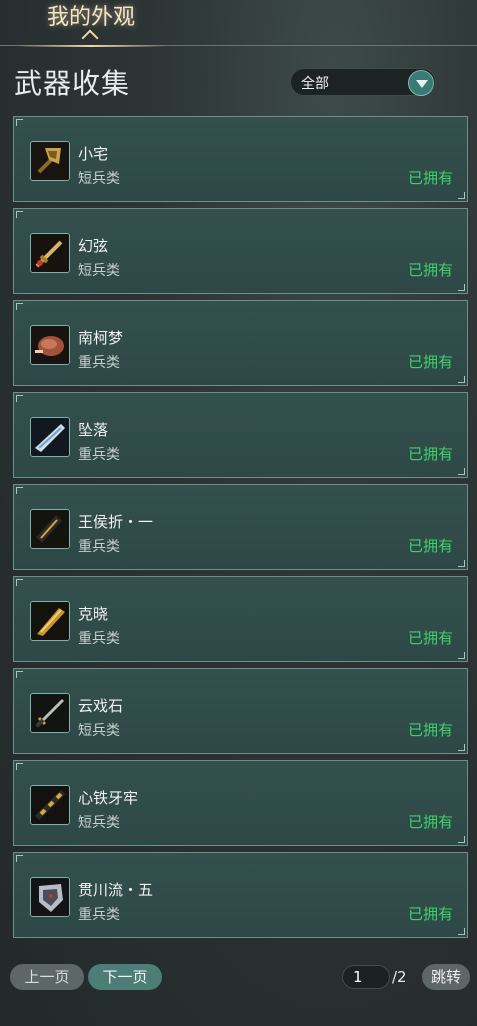 The width and height of the screenshot is (477, 1026). Describe the element at coordinates (366, 977) in the screenshot. I see `page-number-input: 1` at that location.